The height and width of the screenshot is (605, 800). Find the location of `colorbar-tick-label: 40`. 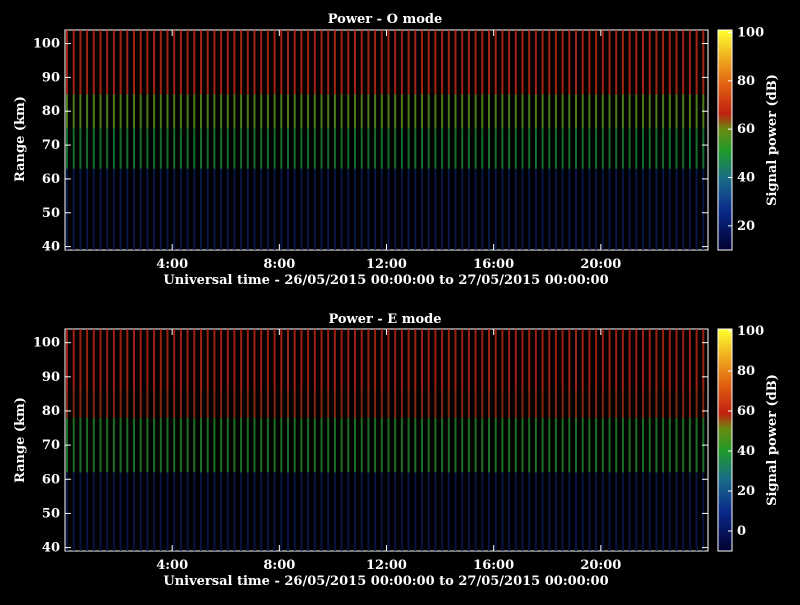

colorbar-tick-label: 40 is located at coordinates (746, 177).